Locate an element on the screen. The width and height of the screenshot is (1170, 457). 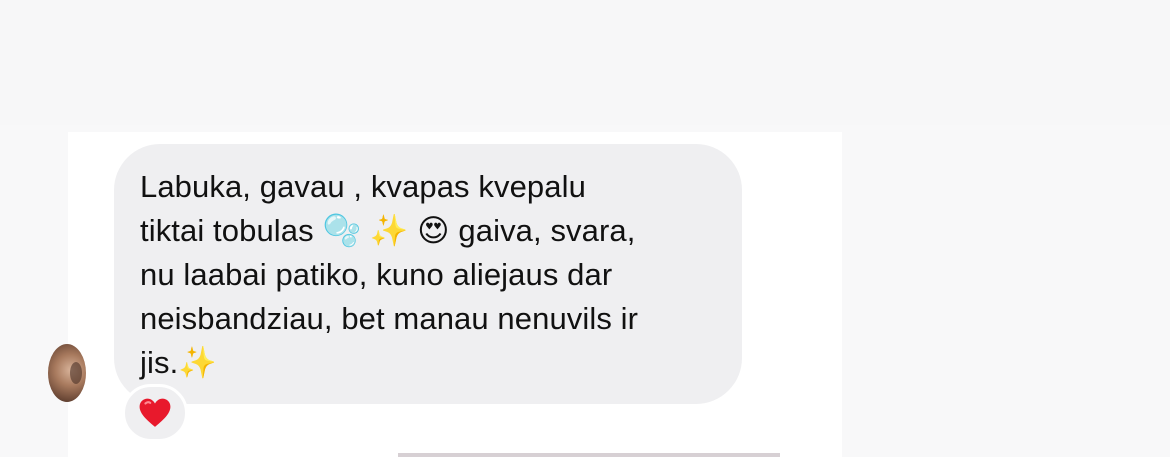
message-line-5-start: jis. is located at coordinates (159, 362).